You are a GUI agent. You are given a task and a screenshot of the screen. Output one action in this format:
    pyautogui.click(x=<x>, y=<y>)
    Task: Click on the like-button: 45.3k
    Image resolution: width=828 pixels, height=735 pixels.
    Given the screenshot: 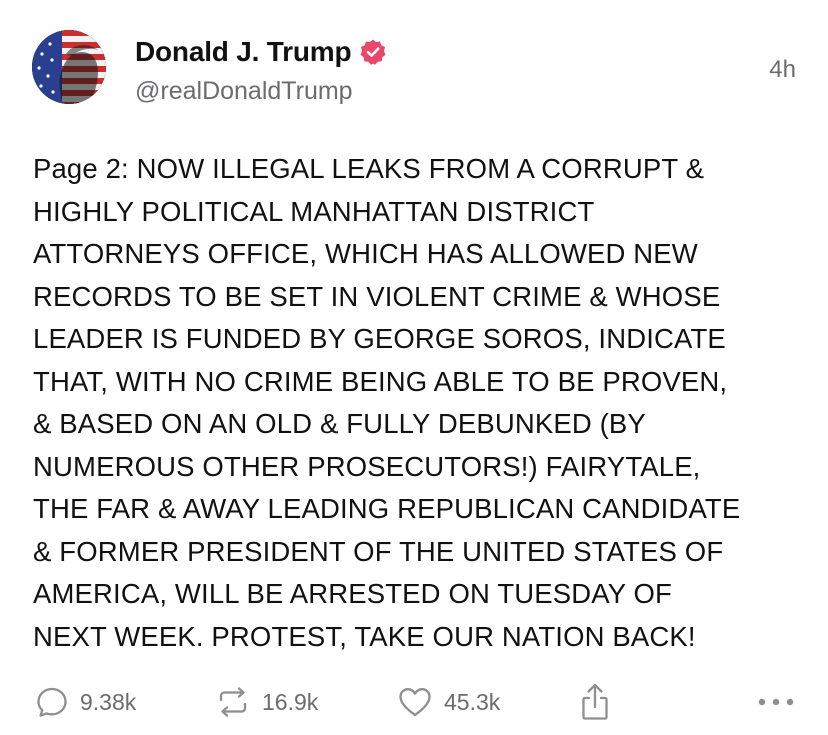 What is the action you would take?
    pyautogui.click(x=448, y=702)
    